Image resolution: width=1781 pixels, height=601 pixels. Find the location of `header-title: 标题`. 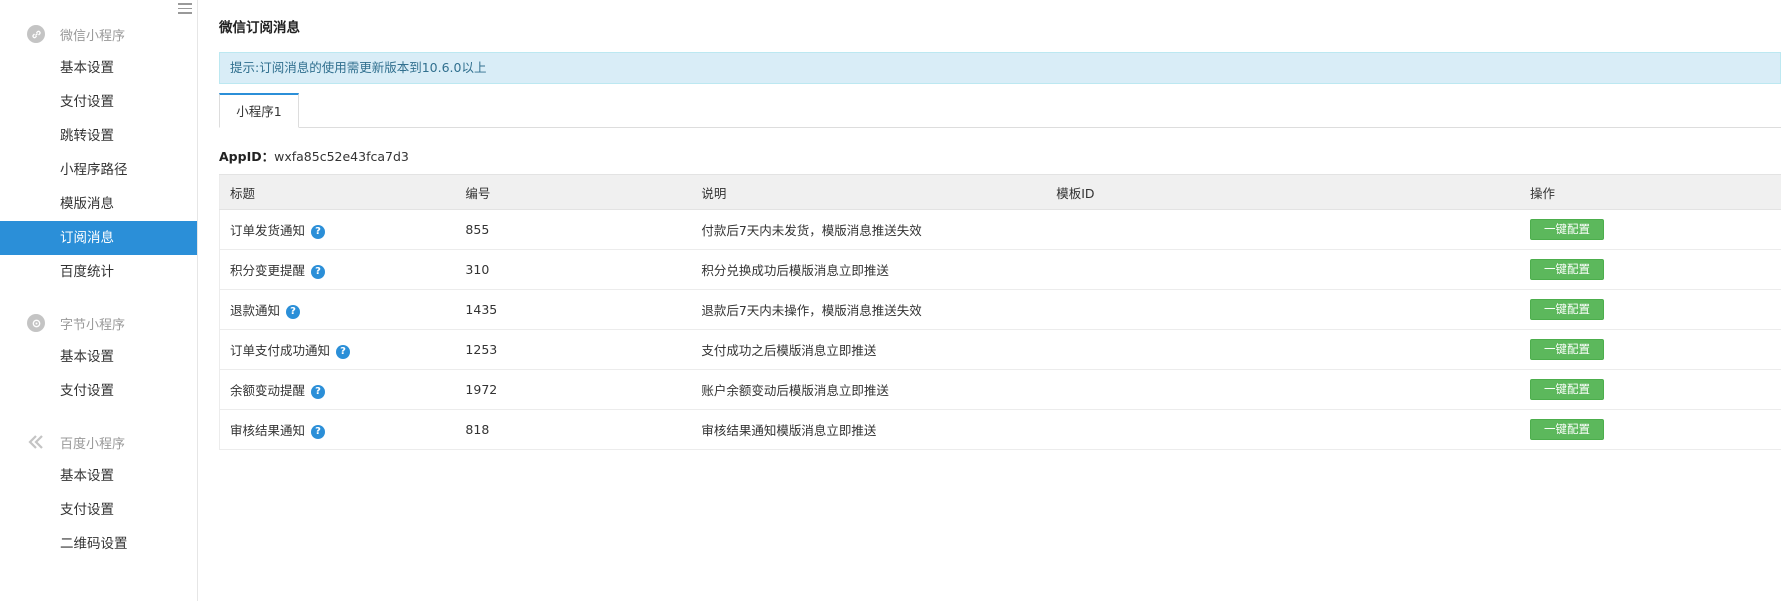

header-title: 标题 is located at coordinates (337, 192).